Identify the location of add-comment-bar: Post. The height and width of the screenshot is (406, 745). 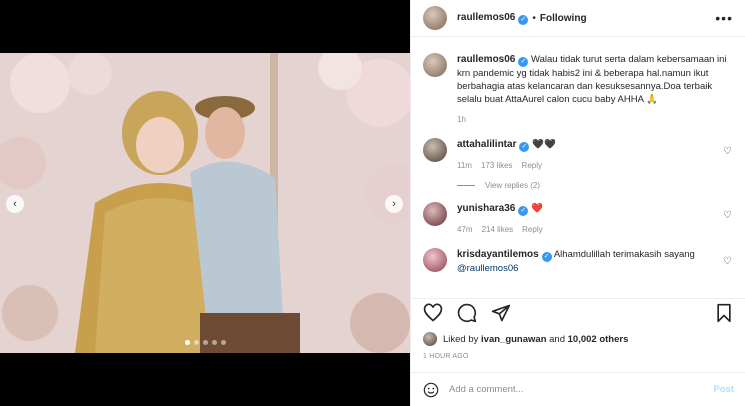
(578, 389).